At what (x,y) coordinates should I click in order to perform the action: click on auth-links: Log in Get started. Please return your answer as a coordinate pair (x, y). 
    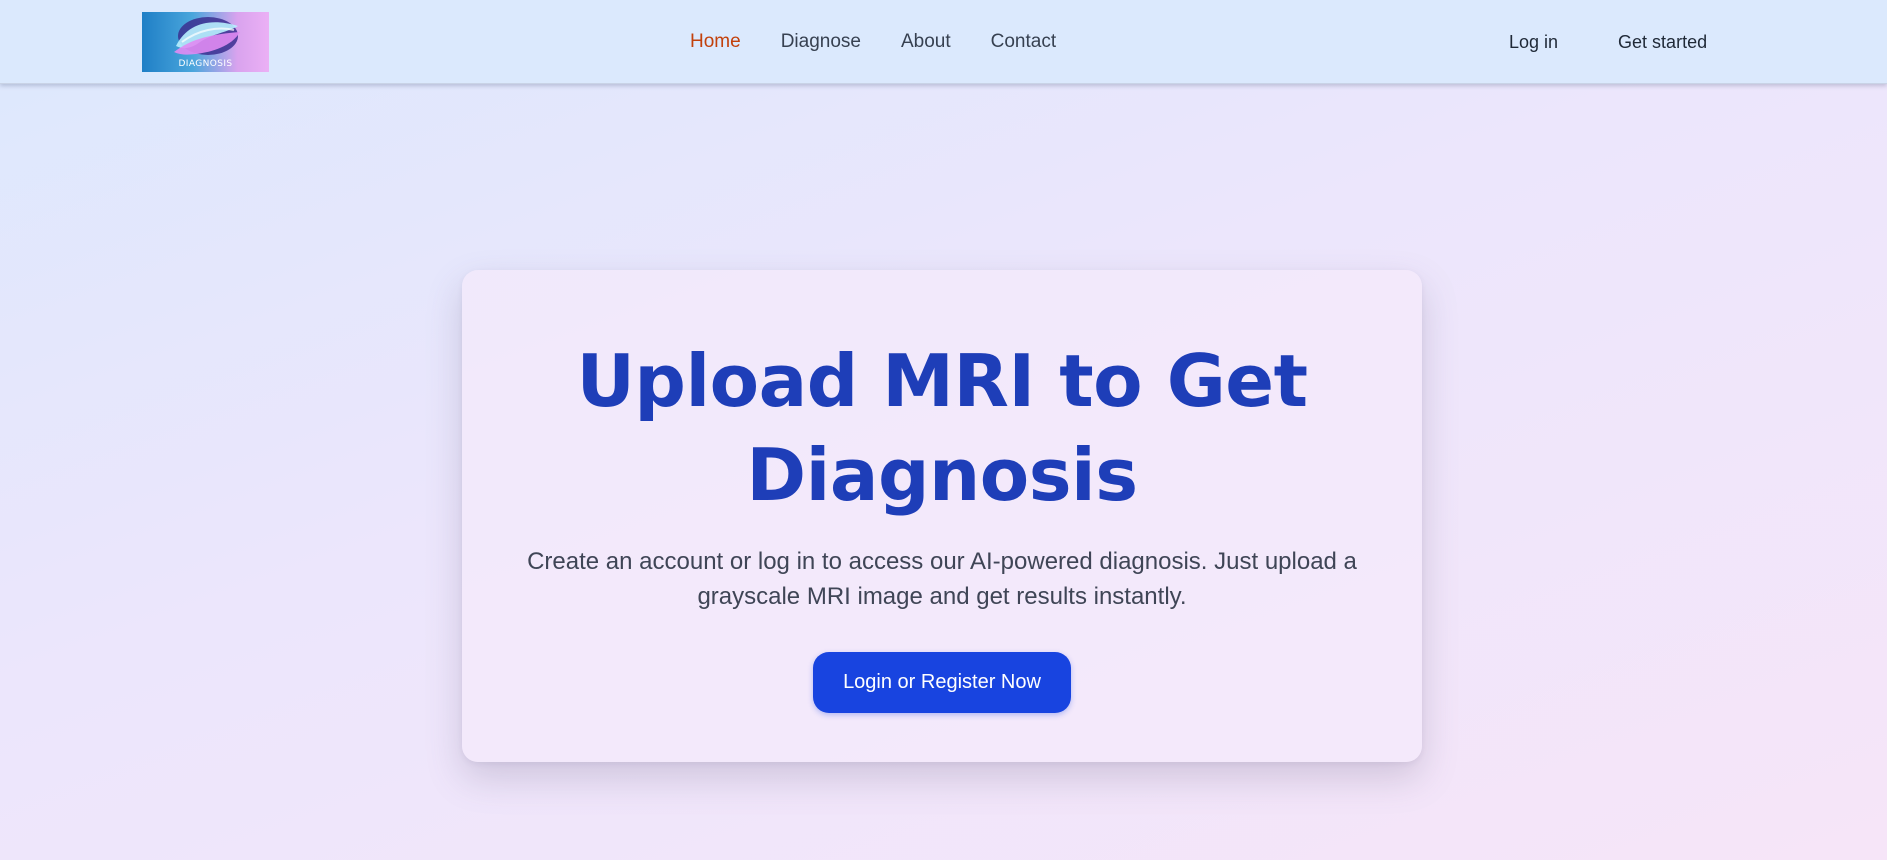
    Looking at the image, I should click on (1608, 42).